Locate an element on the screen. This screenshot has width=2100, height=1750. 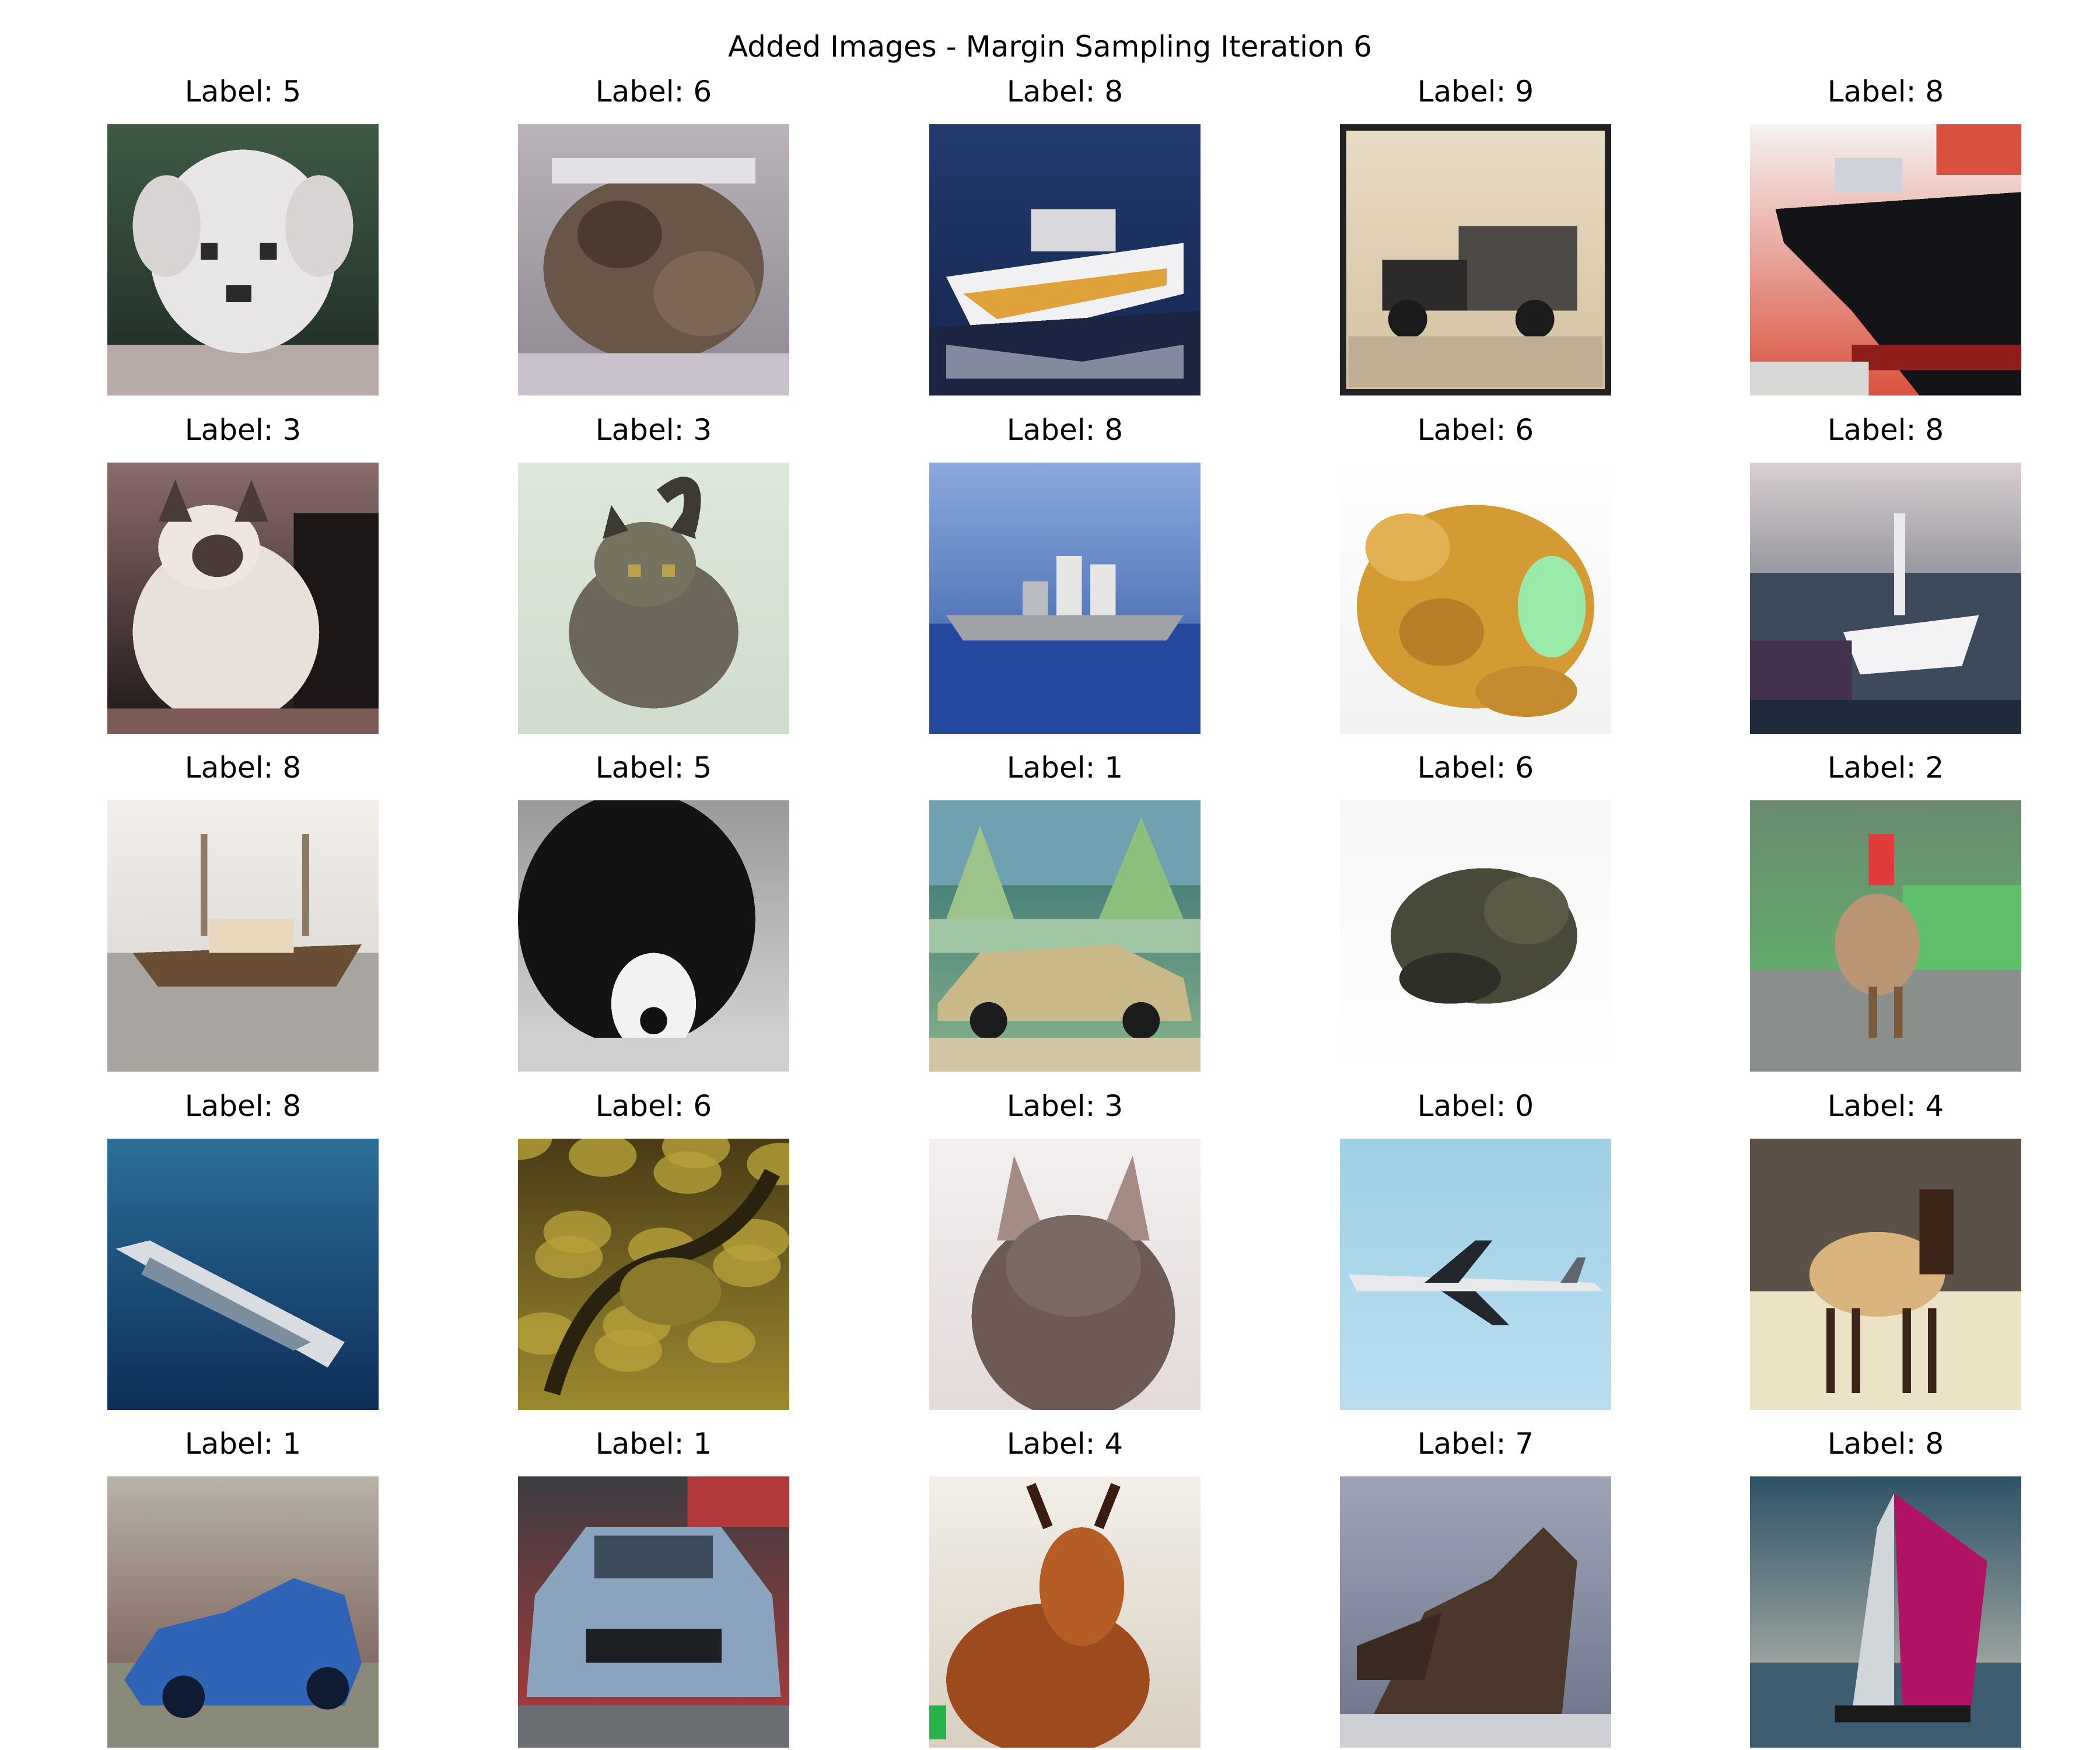
white-puppy-picture is located at coordinates (243, 260).